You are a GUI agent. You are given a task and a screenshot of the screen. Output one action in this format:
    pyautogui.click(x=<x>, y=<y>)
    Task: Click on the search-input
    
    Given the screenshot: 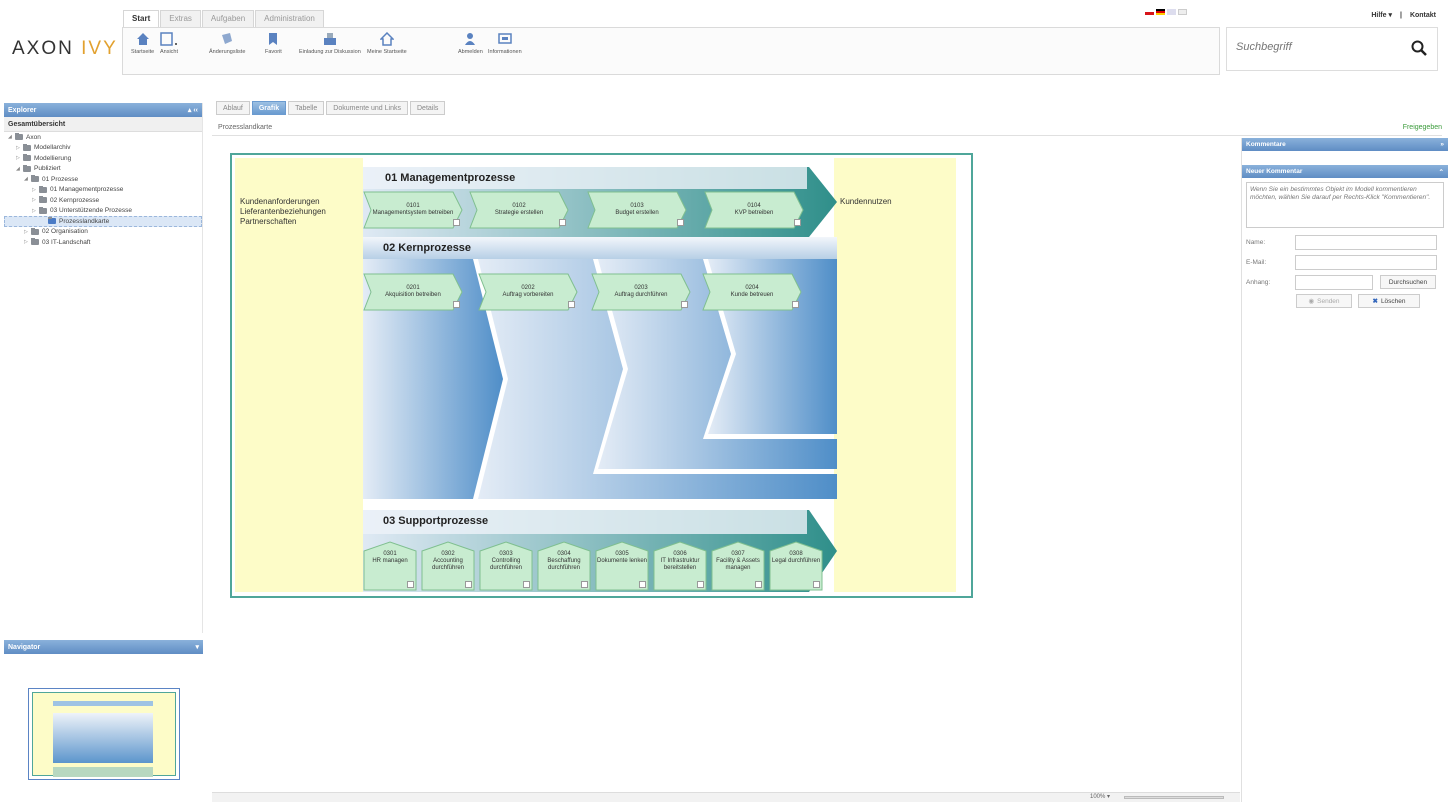 What is the action you would take?
    pyautogui.click(x=1321, y=47)
    